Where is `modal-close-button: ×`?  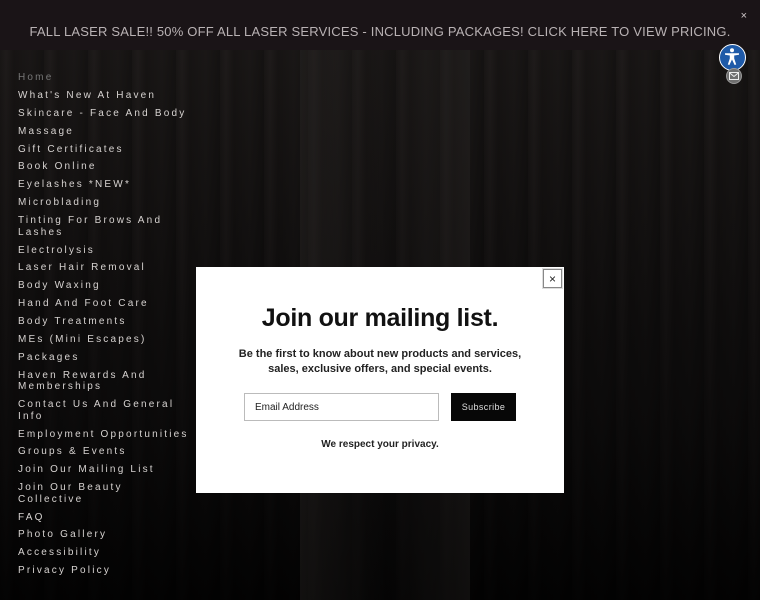 modal-close-button: × is located at coordinates (552, 278).